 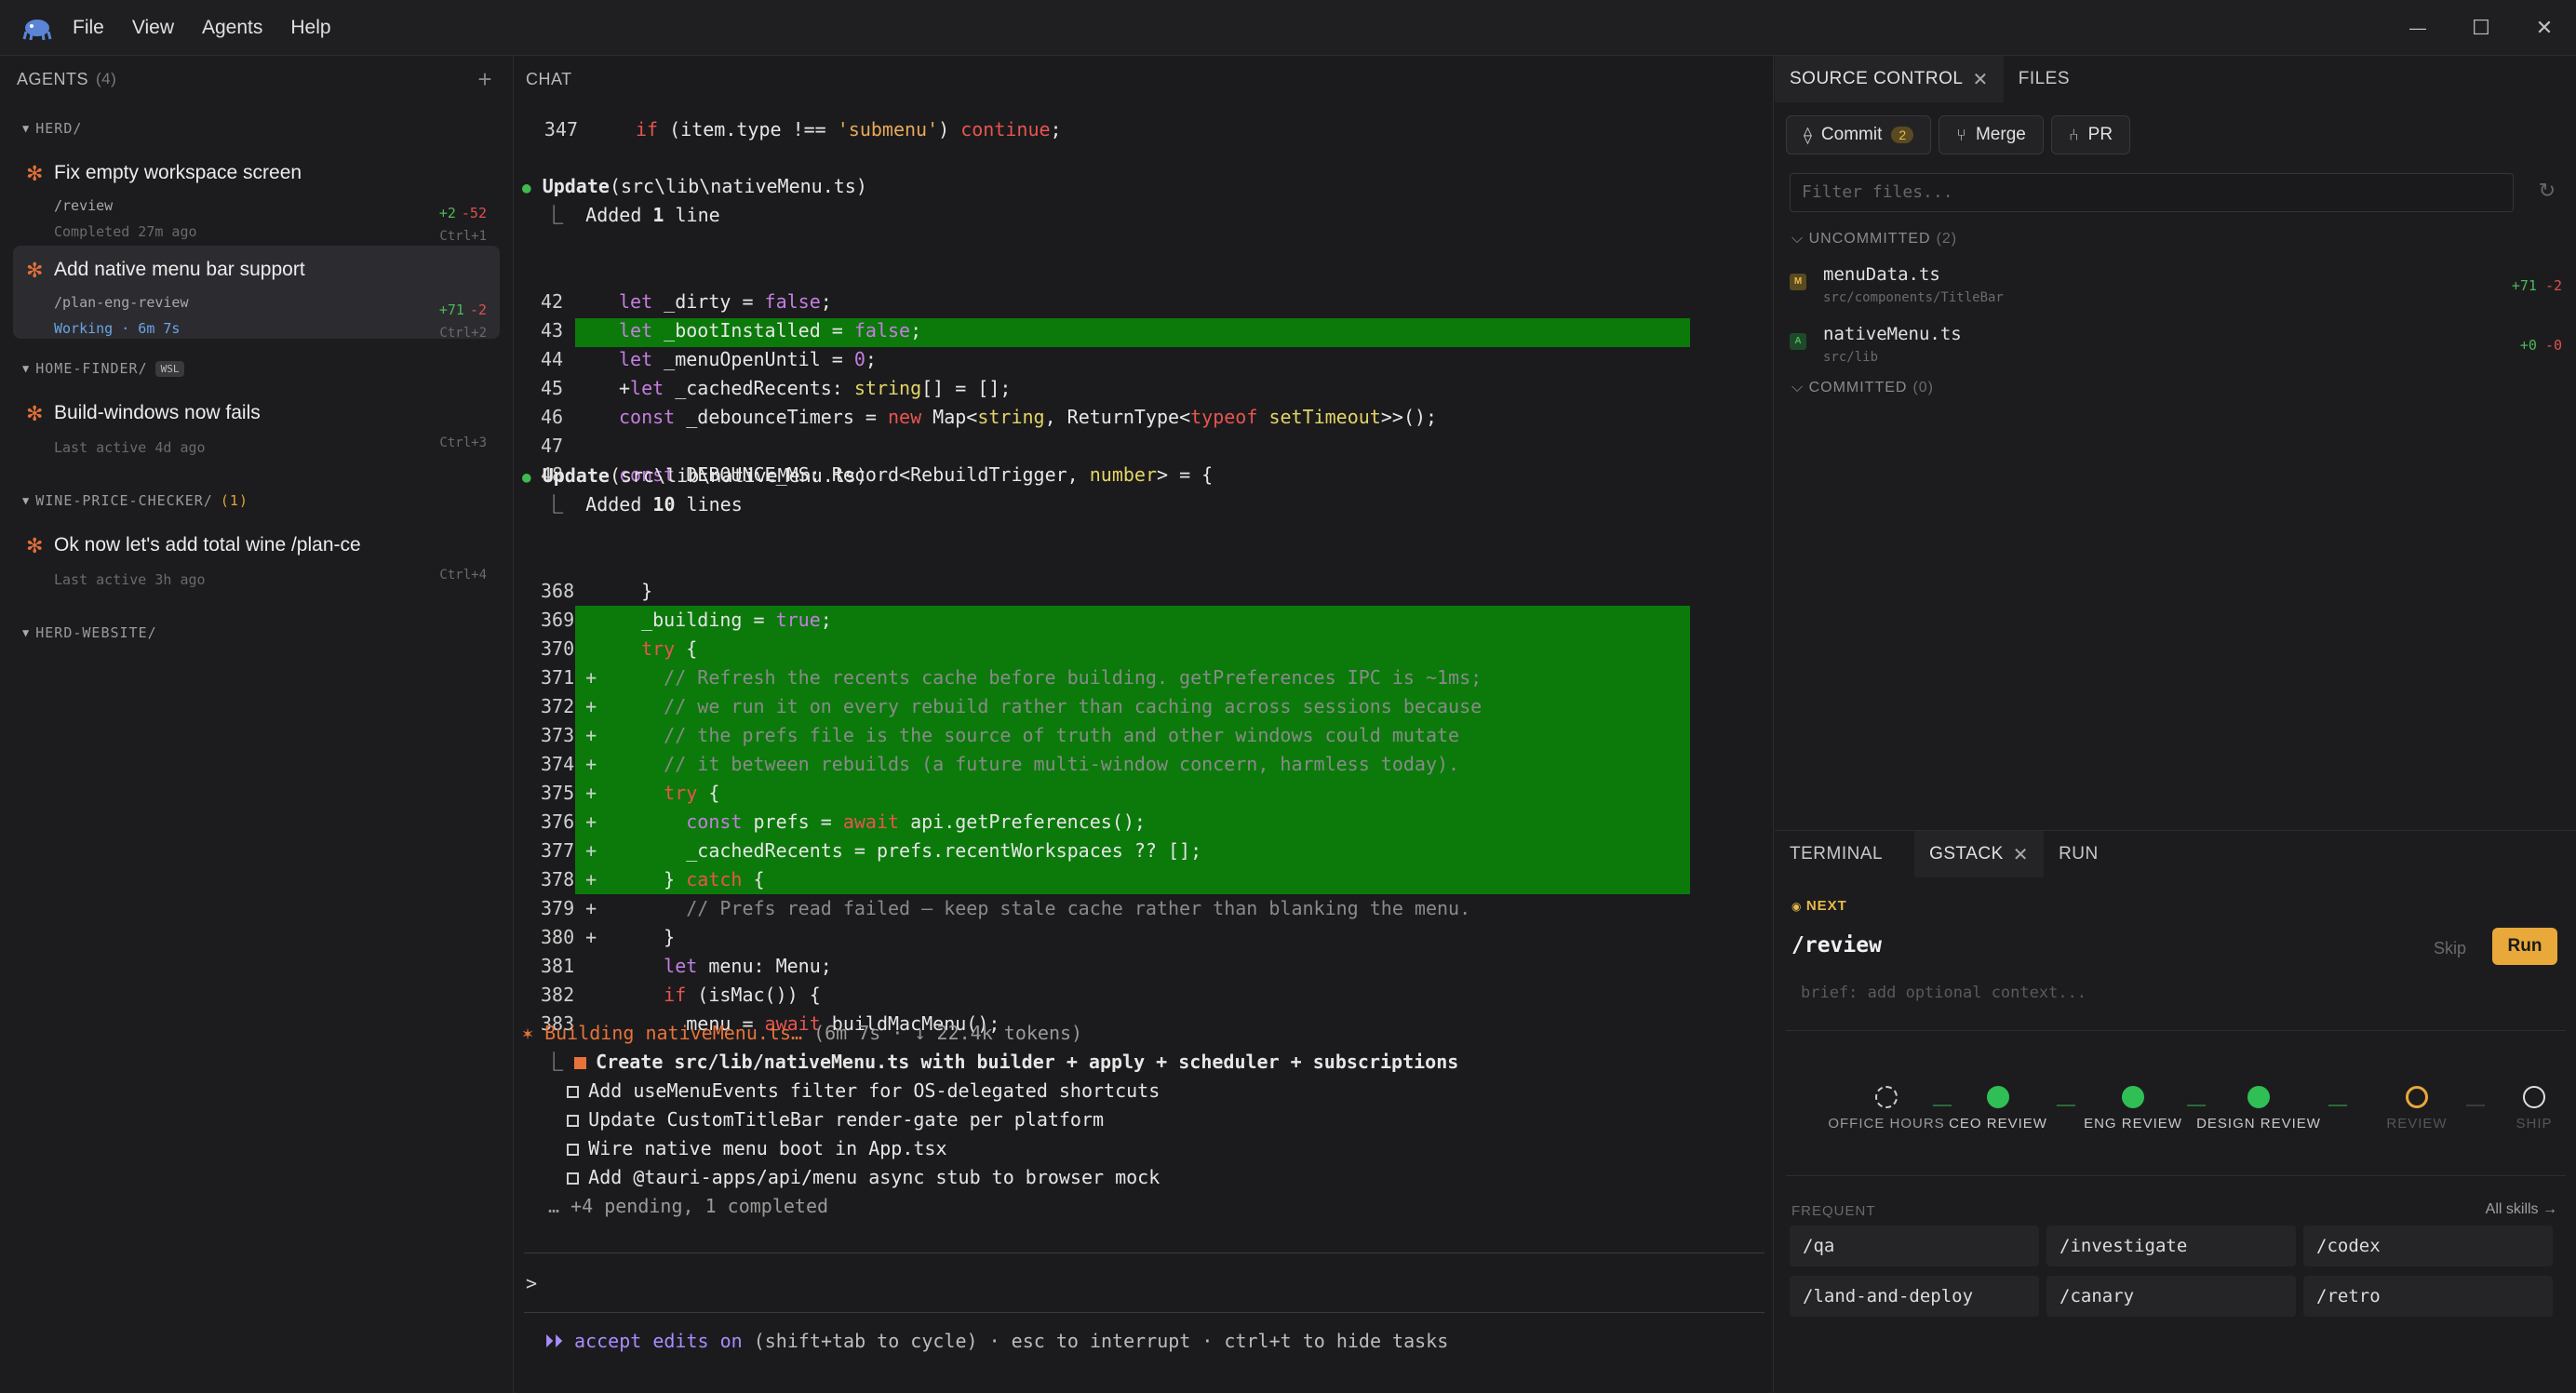 What do you see at coordinates (2553, 345) in the screenshot?
I see `deletions: -0` at bounding box center [2553, 345].